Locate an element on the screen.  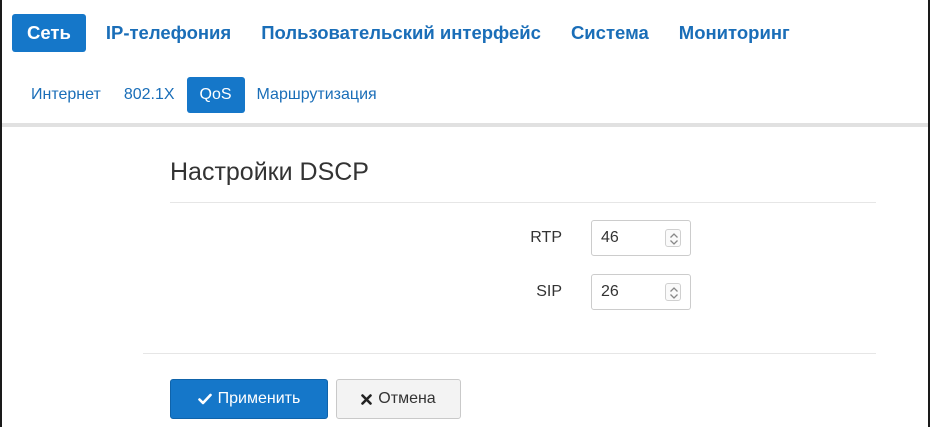
check-icon is located at coordinates (204, 399).